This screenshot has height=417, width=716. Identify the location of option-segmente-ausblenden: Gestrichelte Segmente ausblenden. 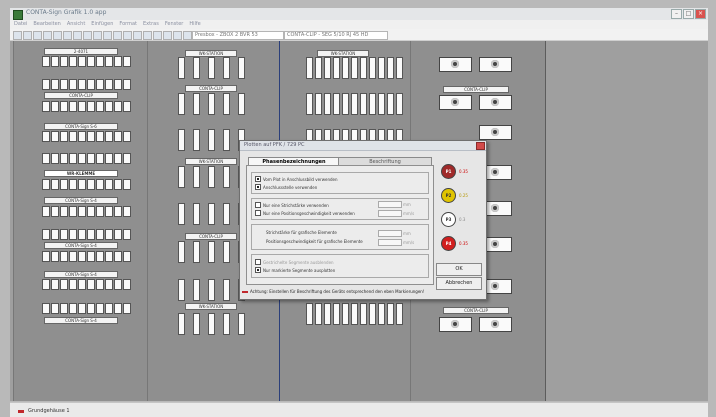
(294, 262).